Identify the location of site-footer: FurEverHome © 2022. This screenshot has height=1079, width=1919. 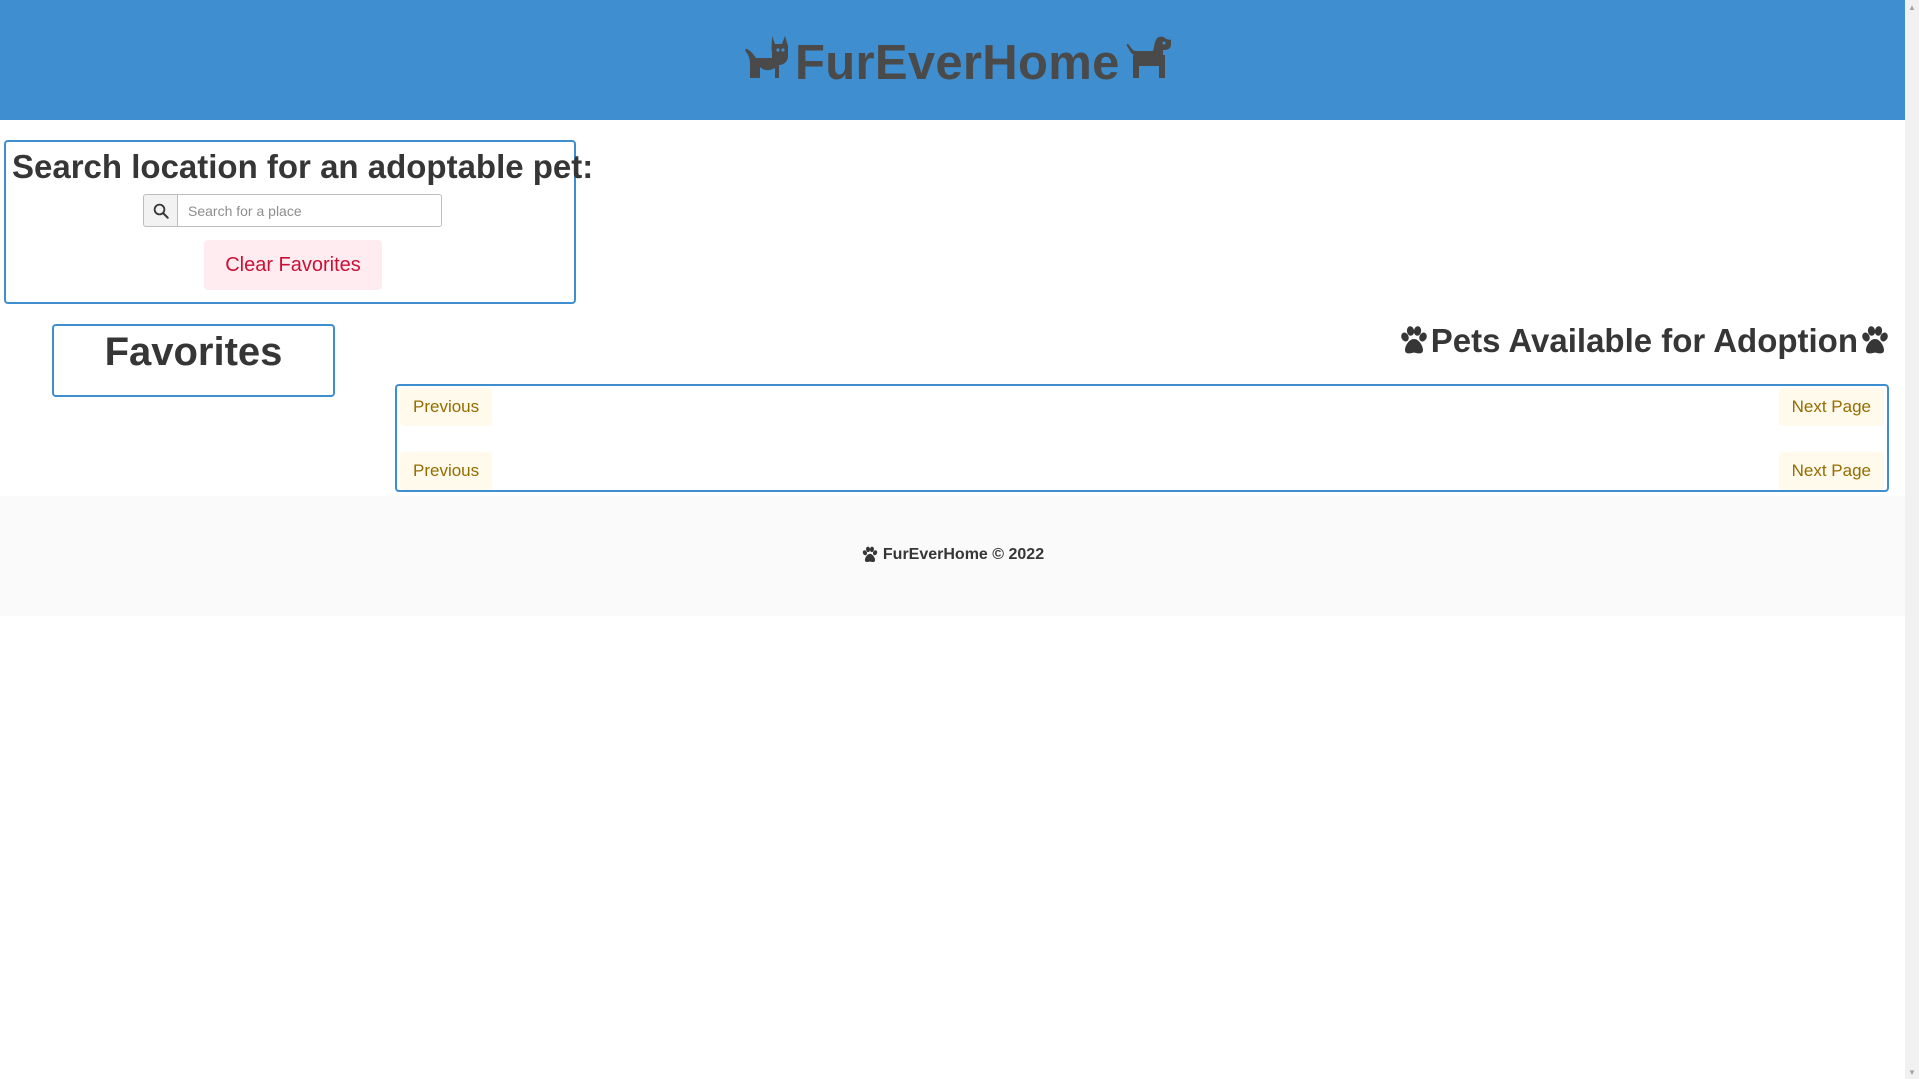
(952, 556).